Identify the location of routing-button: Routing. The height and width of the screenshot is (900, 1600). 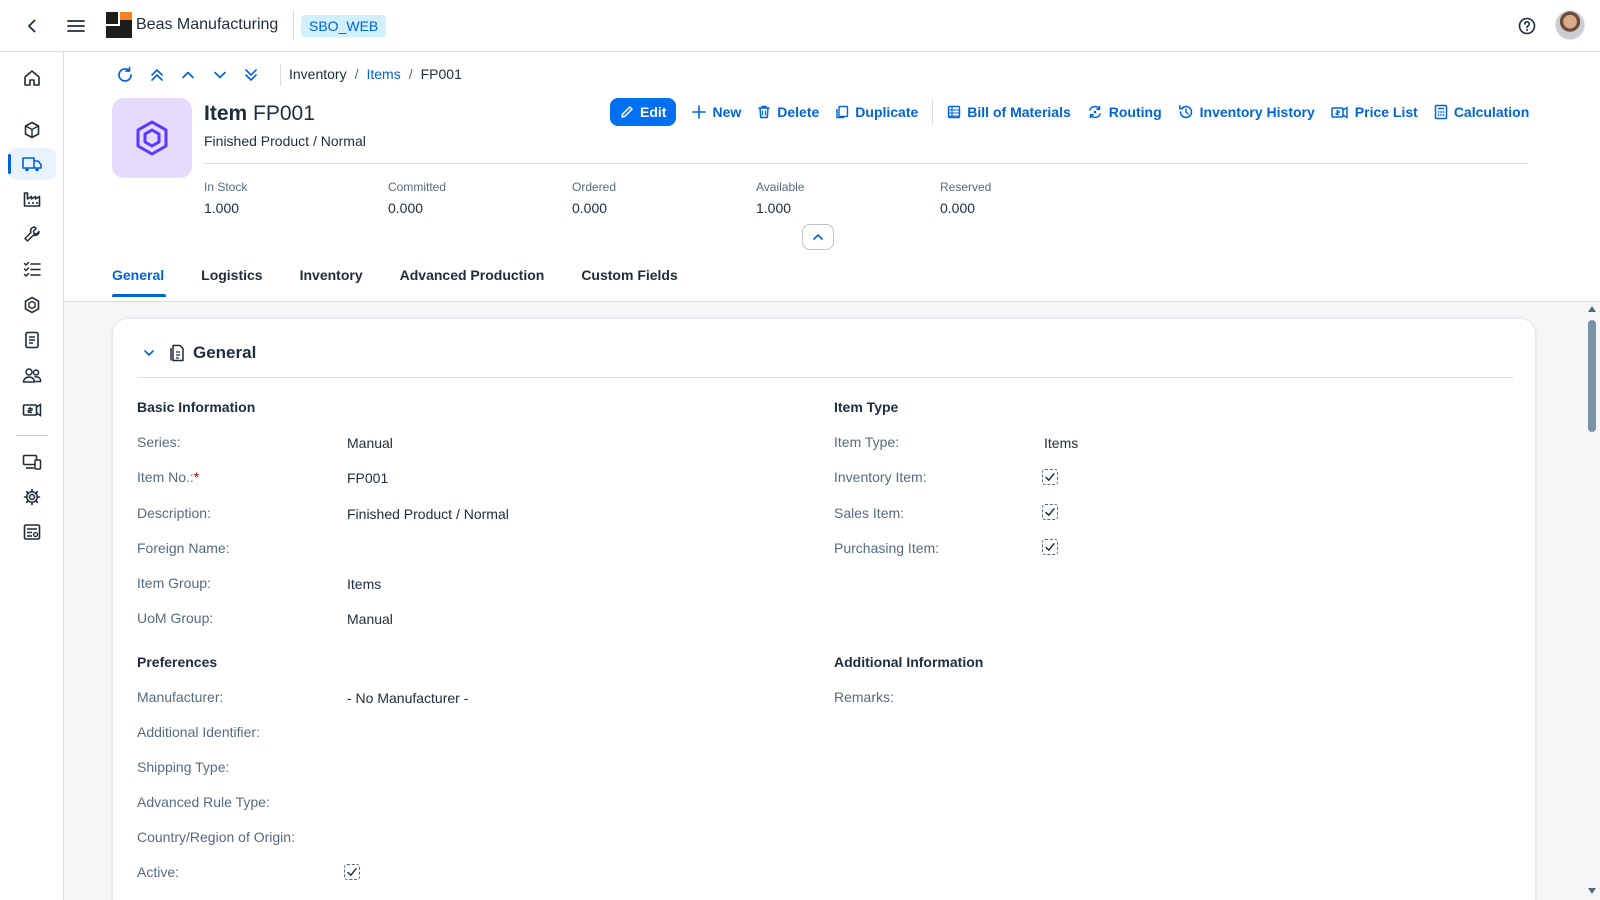
(1124, 112).